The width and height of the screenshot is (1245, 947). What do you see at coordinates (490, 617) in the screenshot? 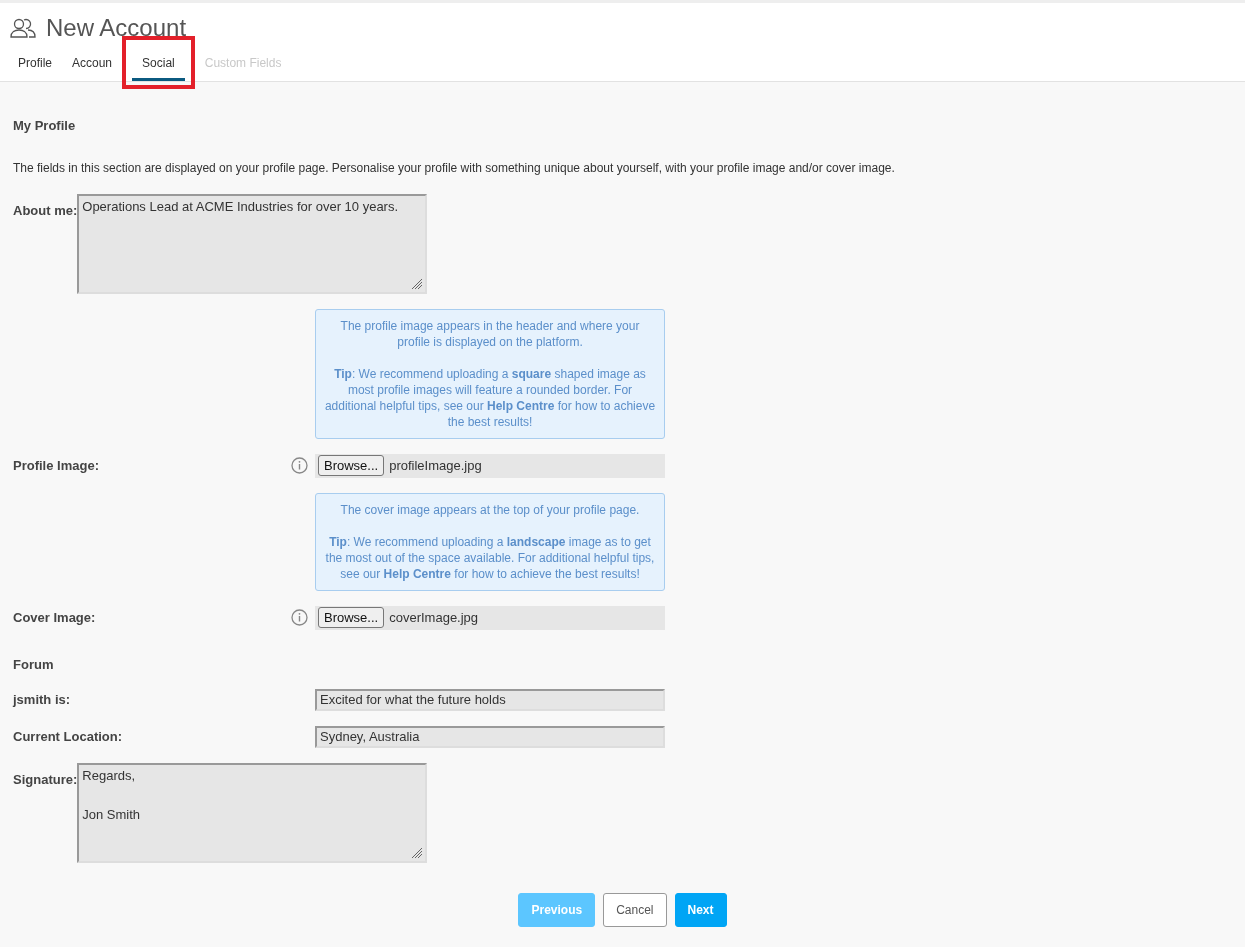
I see `file-input: Browse... coverImage.jpg` at bounding box center [490, 617].